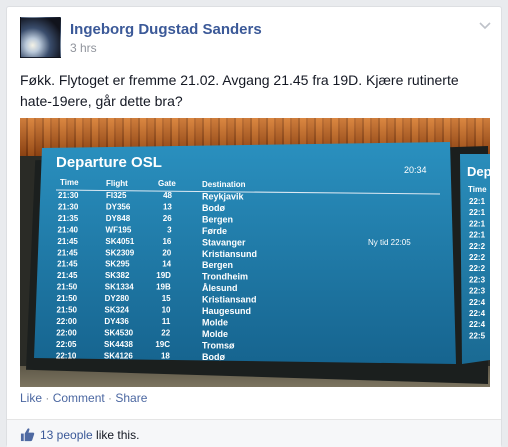 The image size is (508, 447). What do you see at coordinates (119, 229) in the screenshot?
I see `row-flight: WF195` at bounding box center [119, 229].